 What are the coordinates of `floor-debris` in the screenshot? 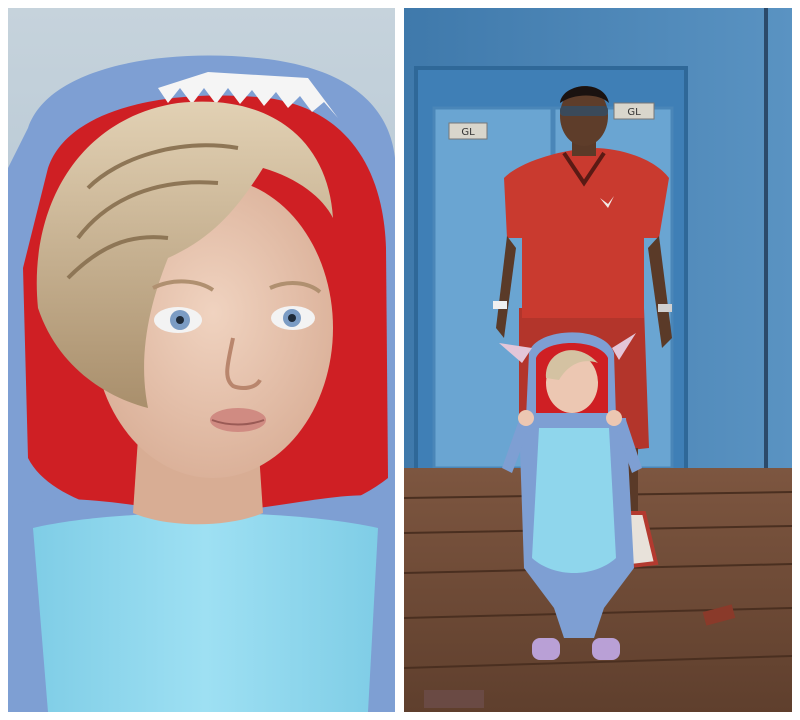 It's located at (454, 699).